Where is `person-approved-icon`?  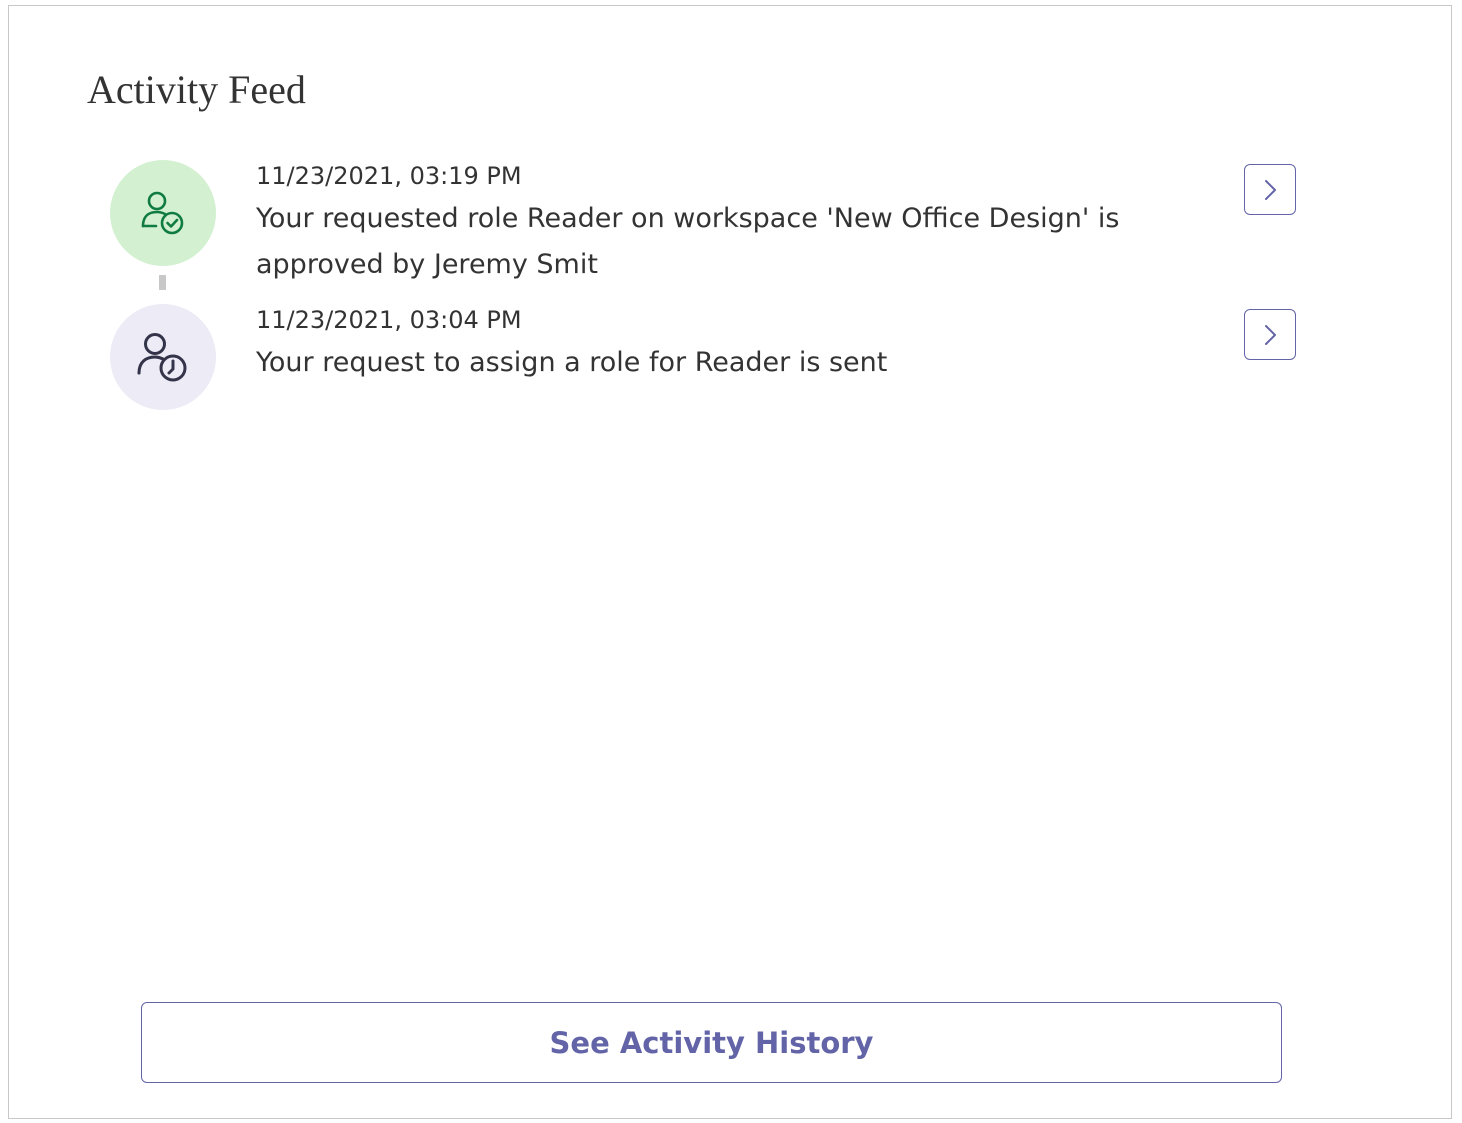 person-approved-icon is located at coordinates (162, 213).